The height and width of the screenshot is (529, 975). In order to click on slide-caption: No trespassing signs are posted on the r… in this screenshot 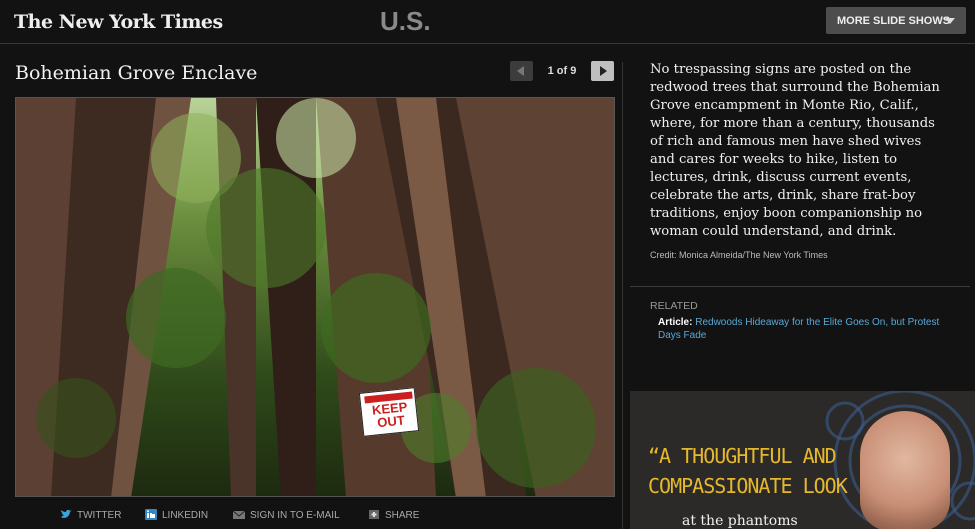, I will do `click(795, 150)`.